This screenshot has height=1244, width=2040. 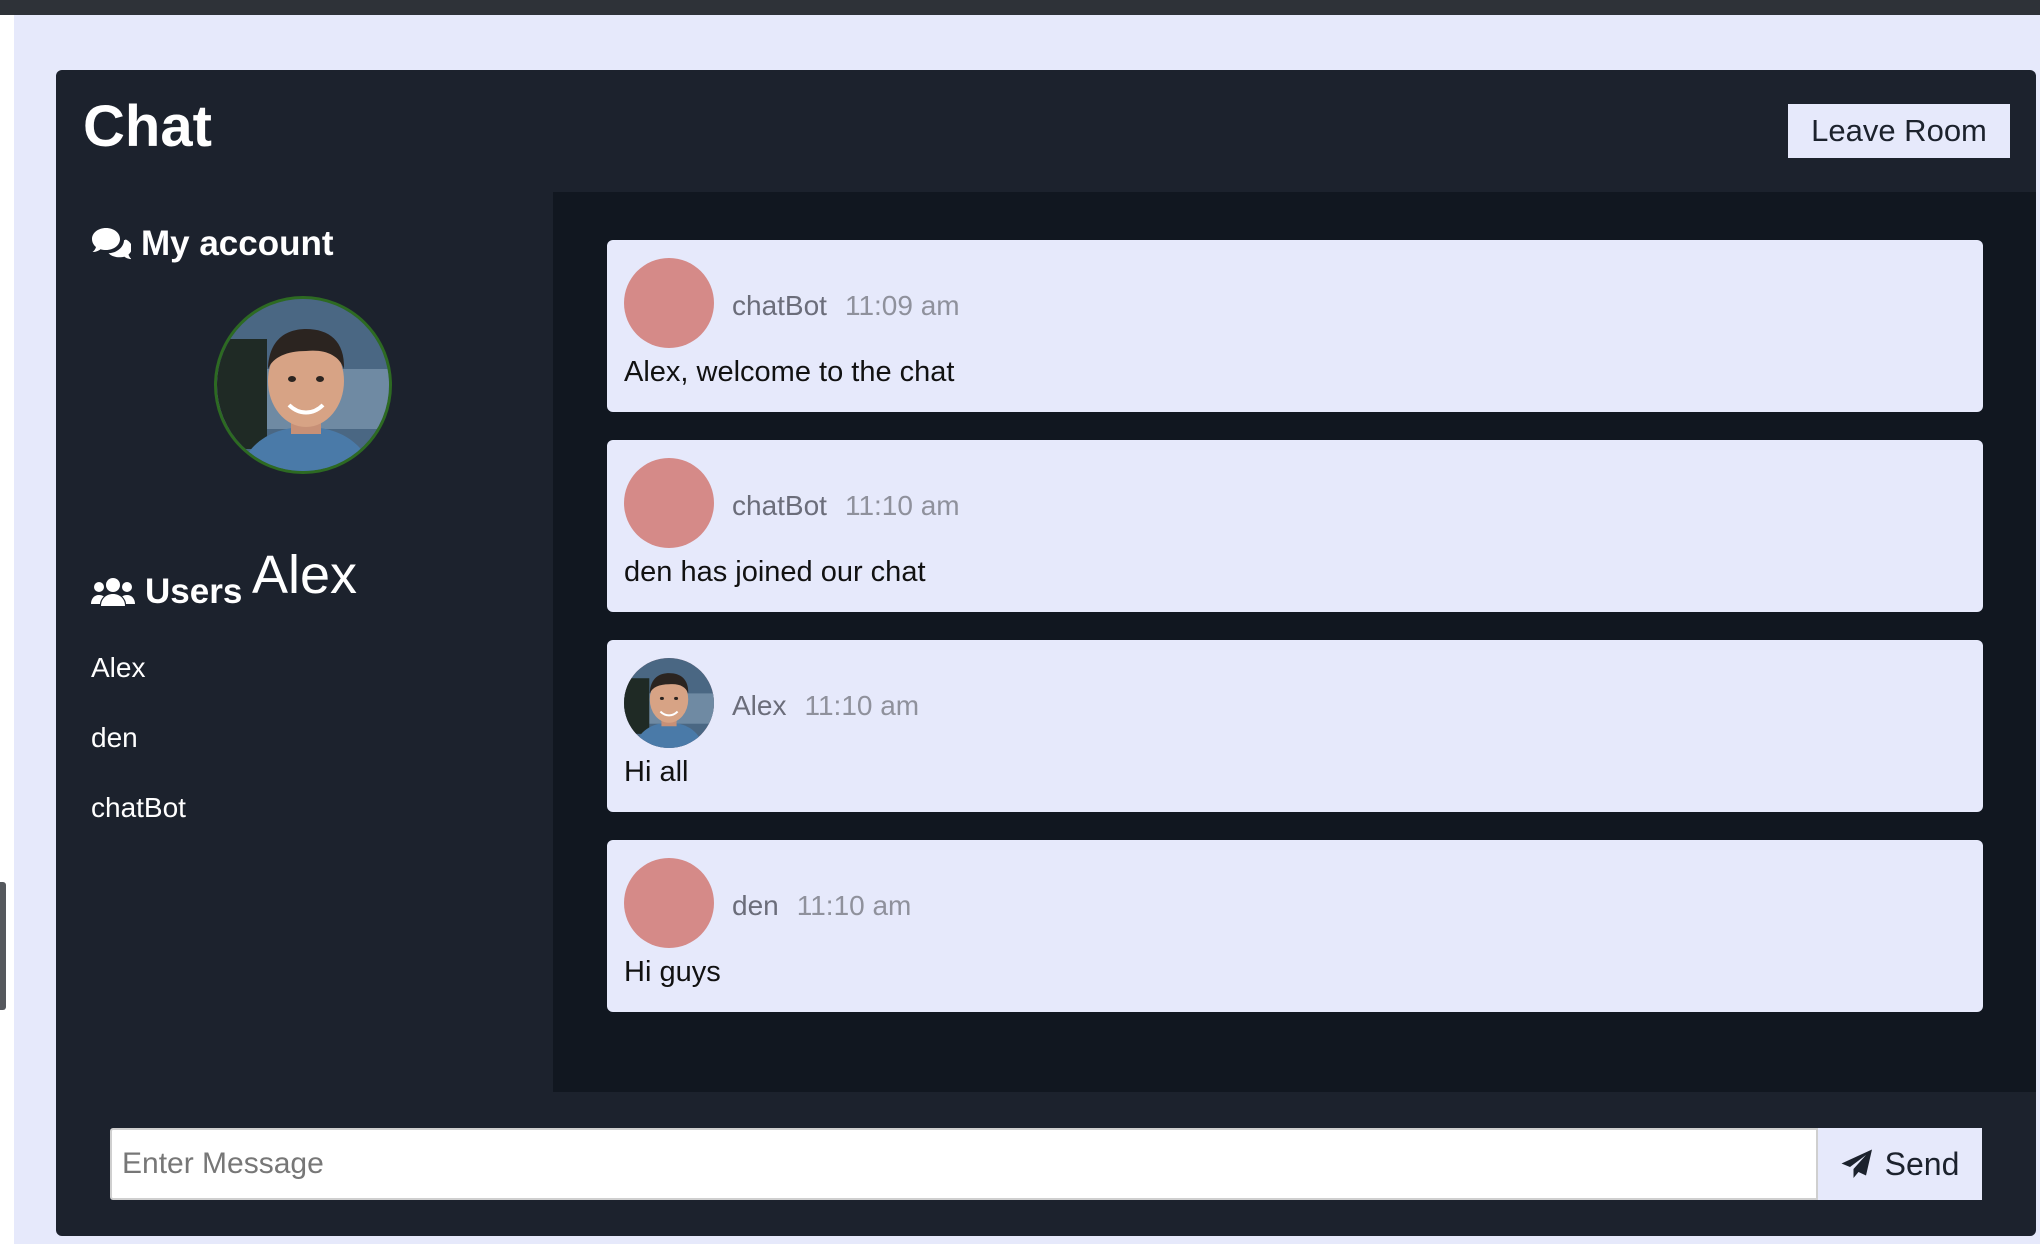 What do you see at coordinates (194, 591) in the screenshot?
I see `users-label: Users` at bounding box center [194, 591].